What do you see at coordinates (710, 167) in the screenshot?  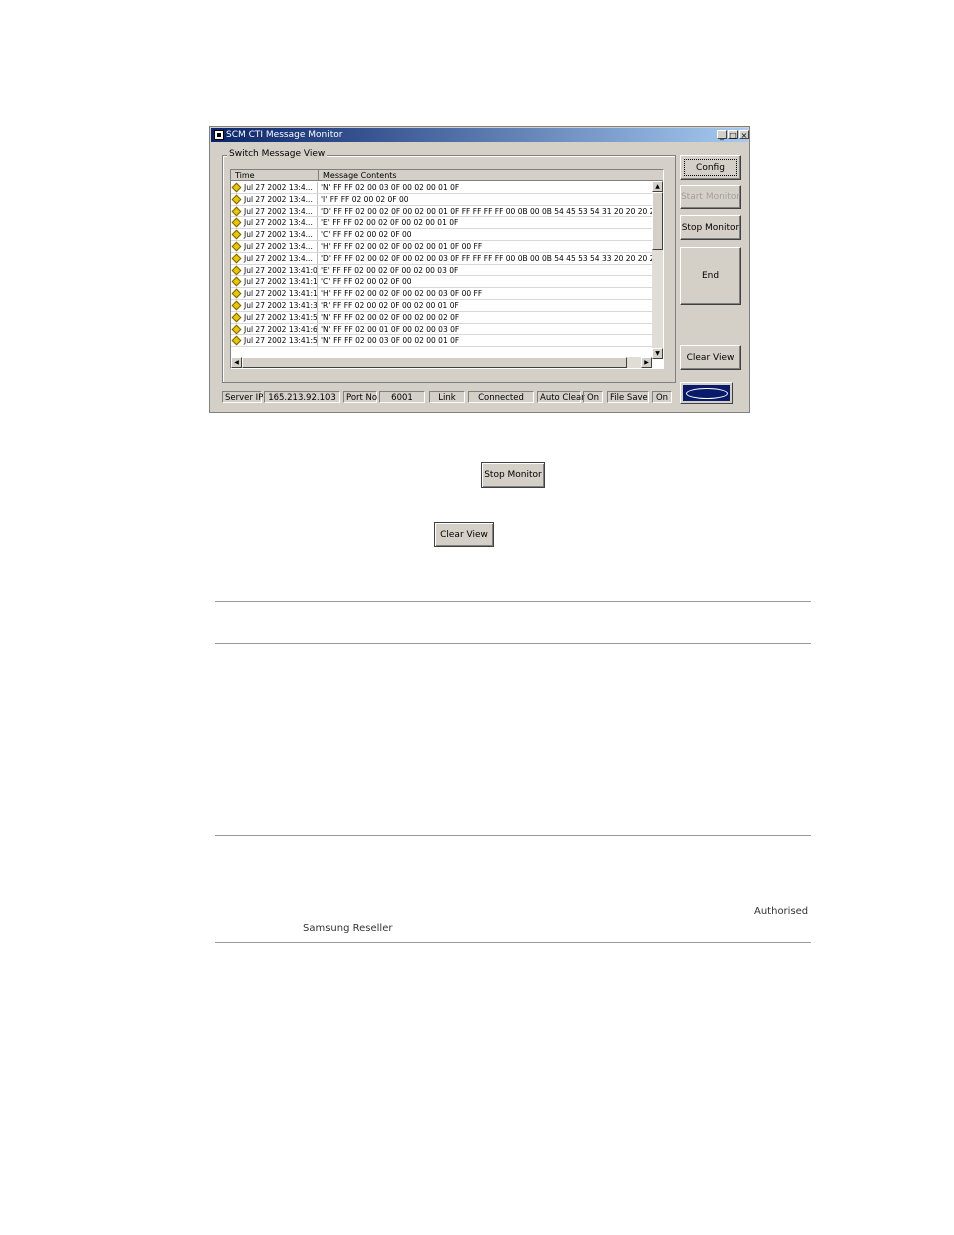 I see `config-button: Config` at bounding box center [710, 167].